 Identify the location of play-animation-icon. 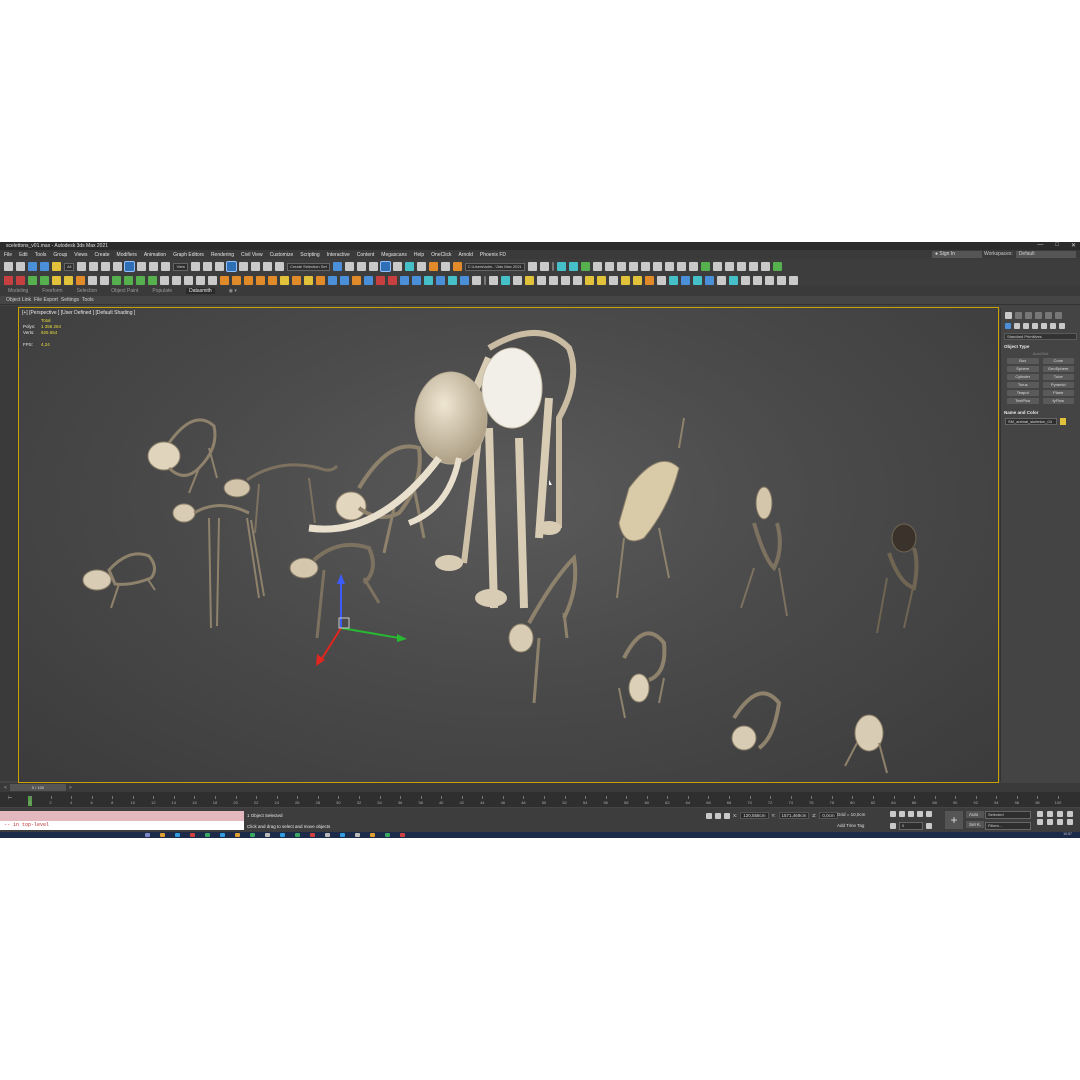
(911, 814).